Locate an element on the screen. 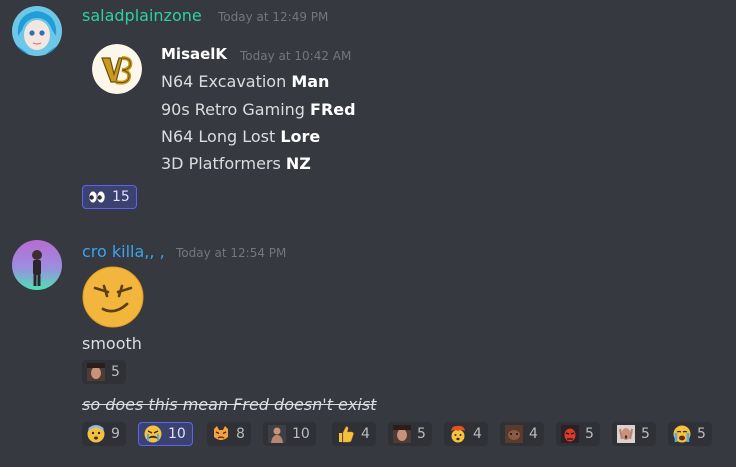 The height and width of the screenshot is (467, 736). reaction-crying-angry: 10 is located at coordinates (165, 434).